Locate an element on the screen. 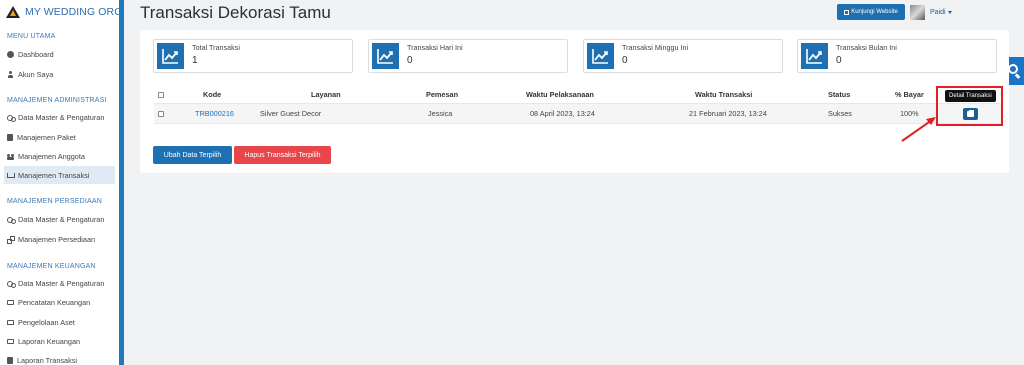 The height and width of the screenshot is (365, 1024). external-link-icon is located at coordinates (847, 12).